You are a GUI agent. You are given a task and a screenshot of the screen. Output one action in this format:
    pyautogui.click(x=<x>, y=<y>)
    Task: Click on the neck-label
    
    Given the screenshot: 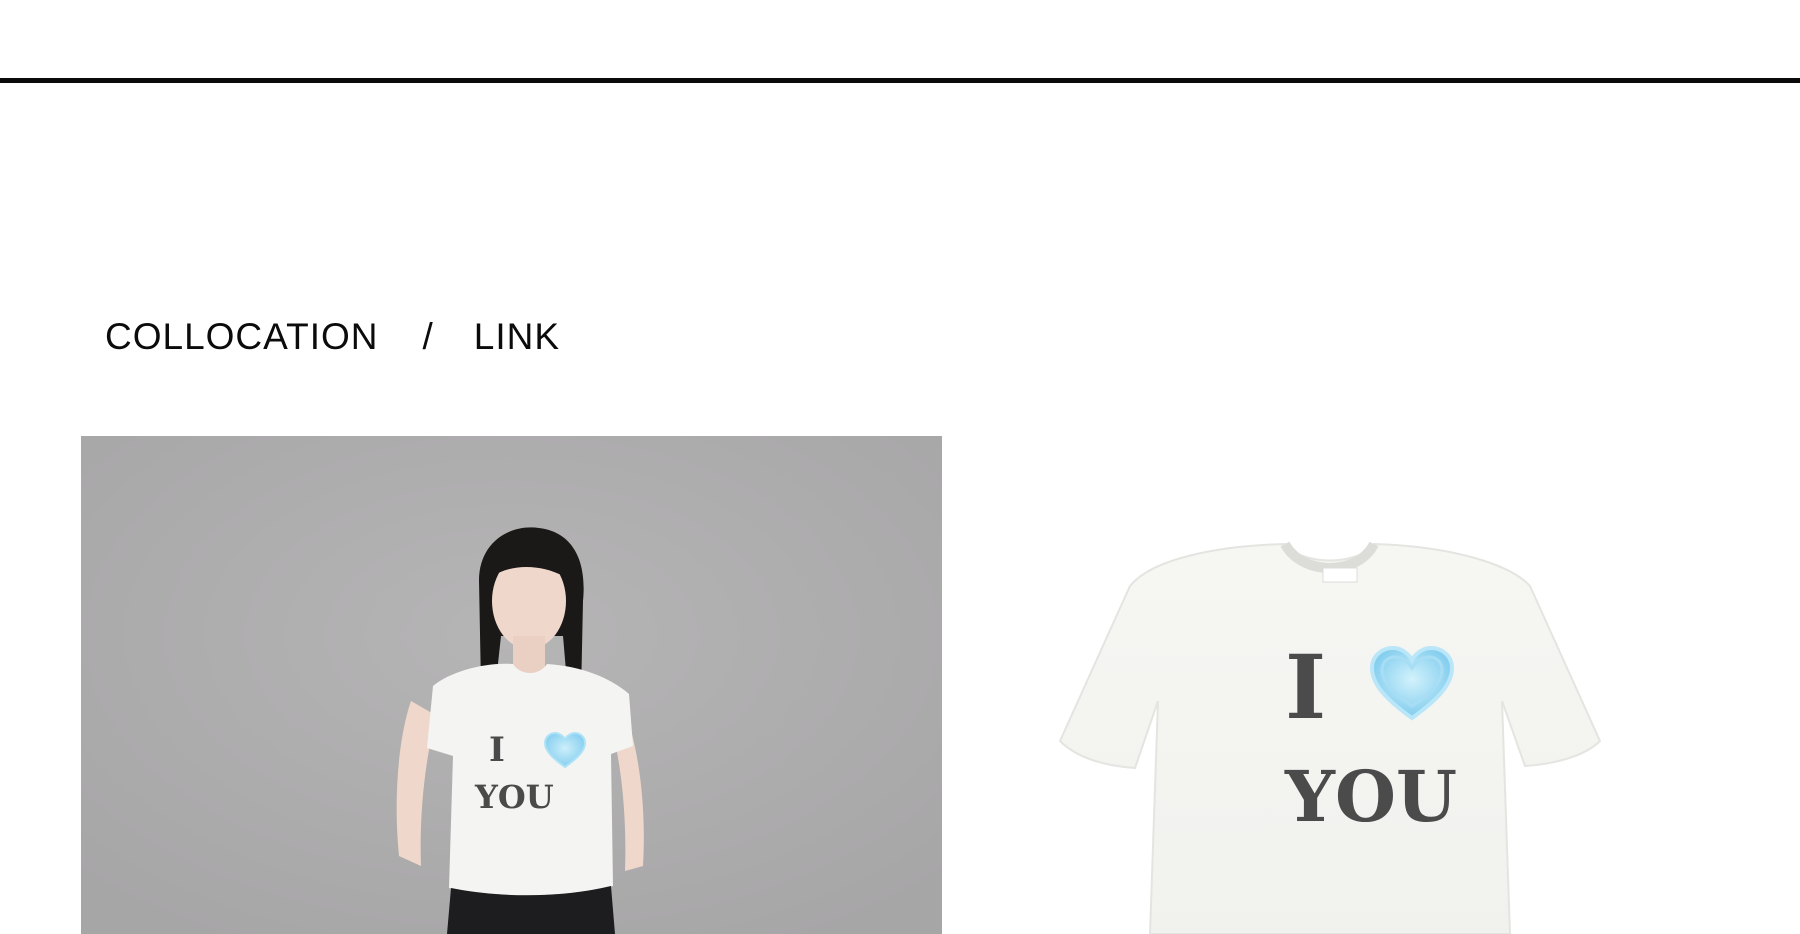 What is the action you would take?
    pyautogui.click(x=1340, y=575)
    